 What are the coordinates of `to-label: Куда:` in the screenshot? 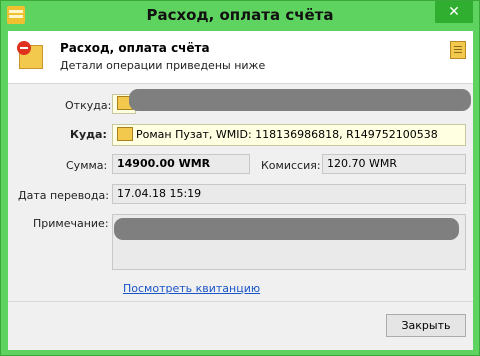 It's located at (88, 134).